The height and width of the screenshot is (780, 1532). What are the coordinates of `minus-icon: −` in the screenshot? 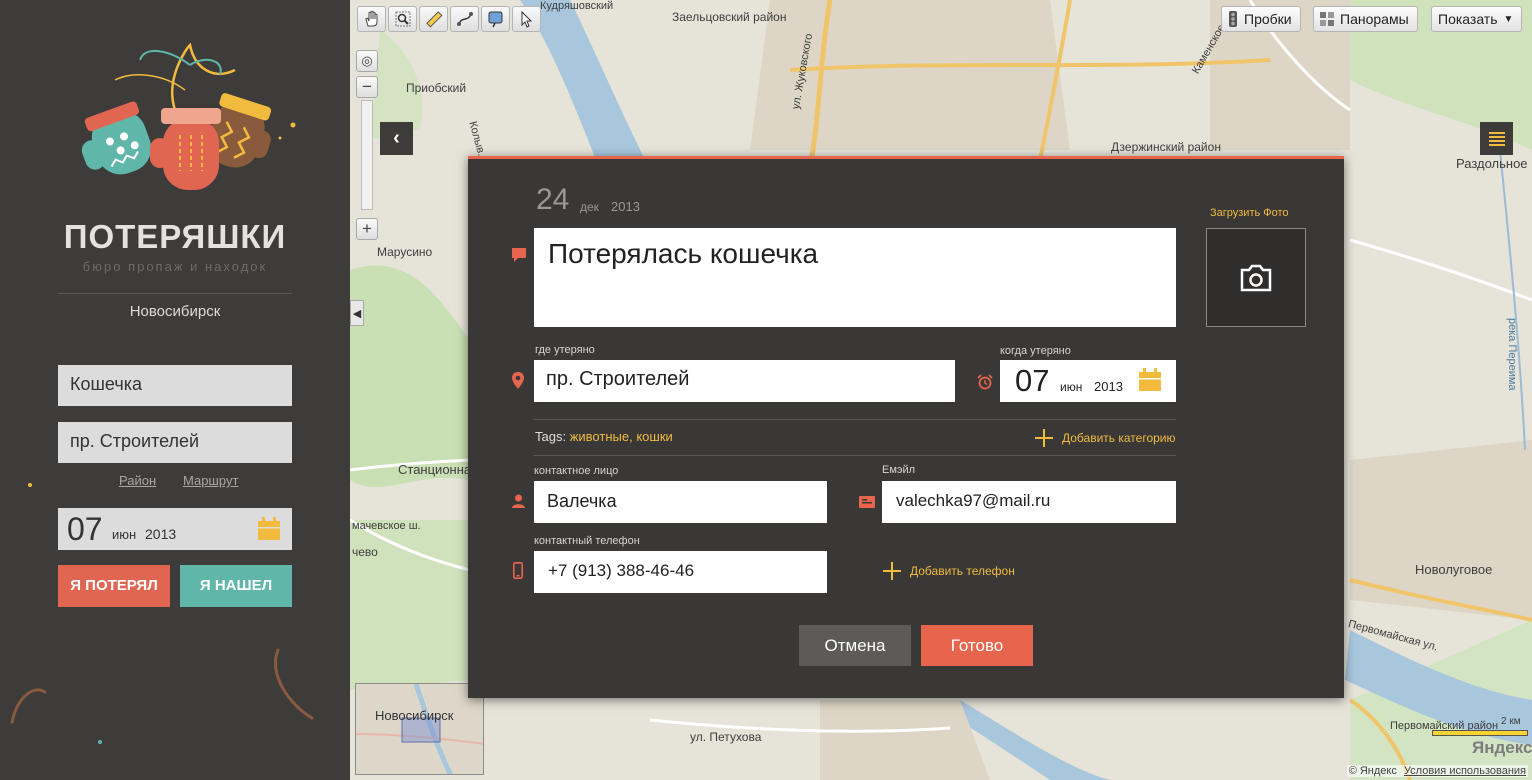 It's located at (367, 86).